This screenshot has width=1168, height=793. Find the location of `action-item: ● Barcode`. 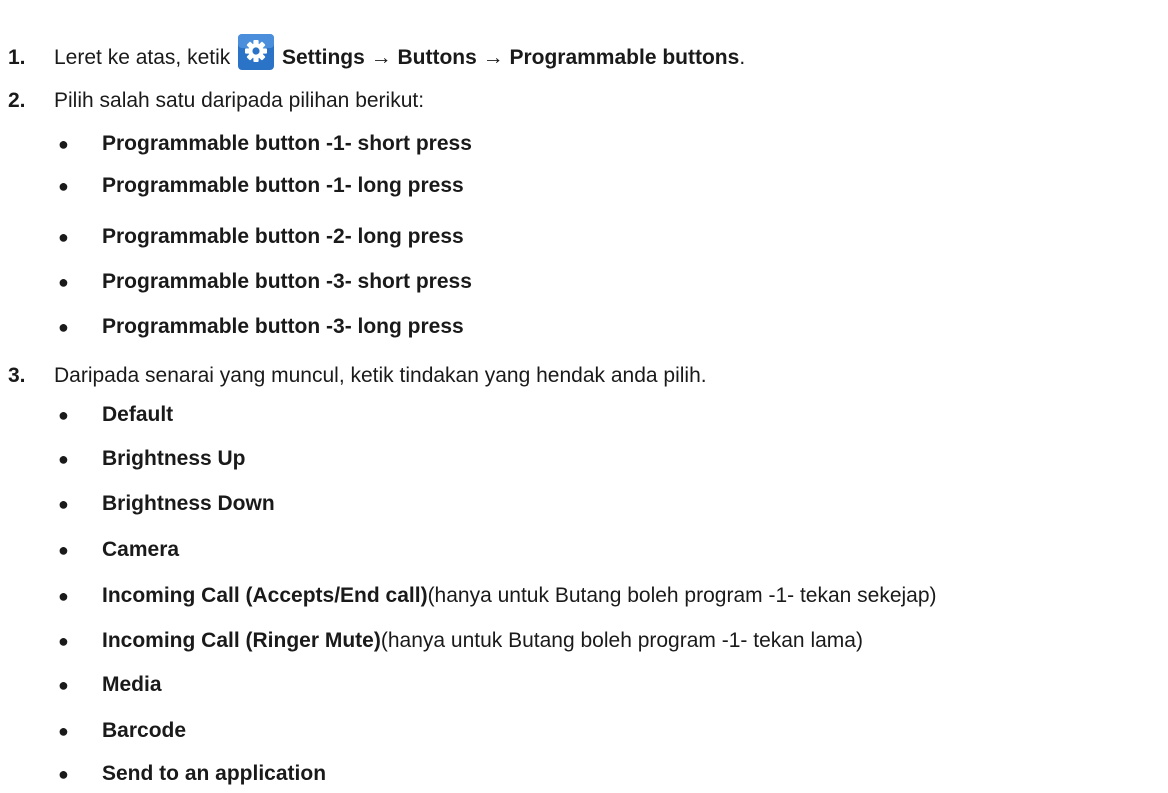

action-item: ● Barcode is located at coordinates (122, 731).